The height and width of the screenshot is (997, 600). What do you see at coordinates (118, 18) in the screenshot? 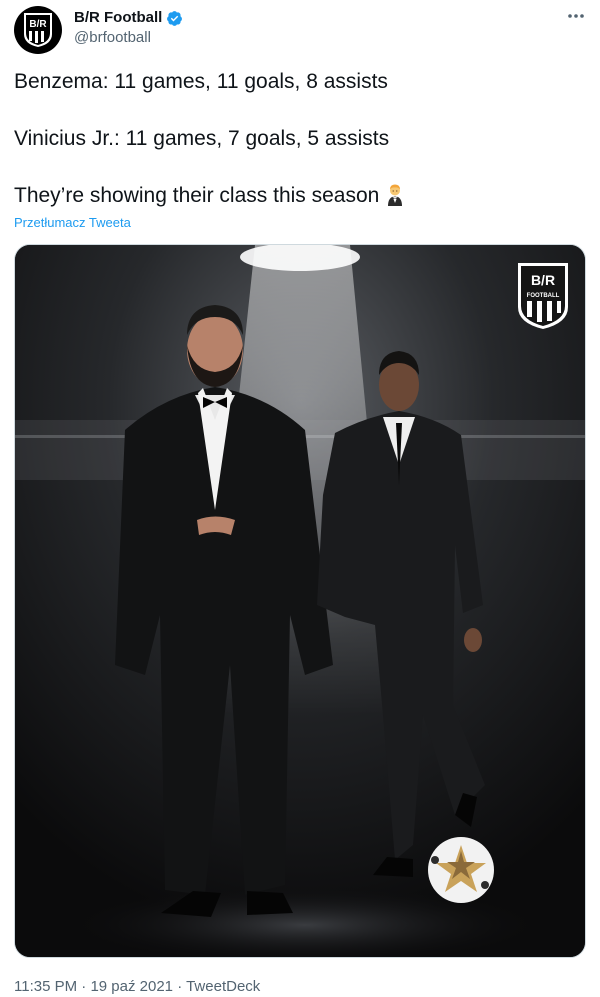
I see `author-display-name: B/R Football` at bounding box center [118, 18].